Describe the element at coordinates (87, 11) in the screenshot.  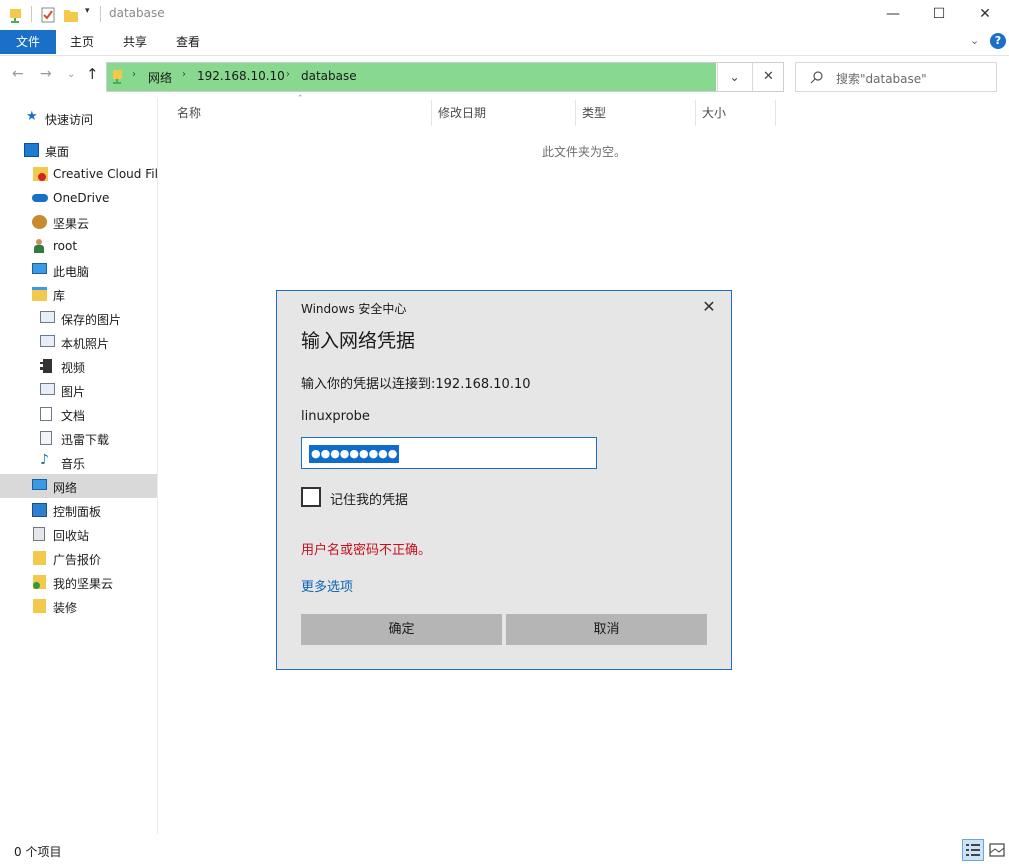
I see `customize-quick-access-icon: ▾` at that location.